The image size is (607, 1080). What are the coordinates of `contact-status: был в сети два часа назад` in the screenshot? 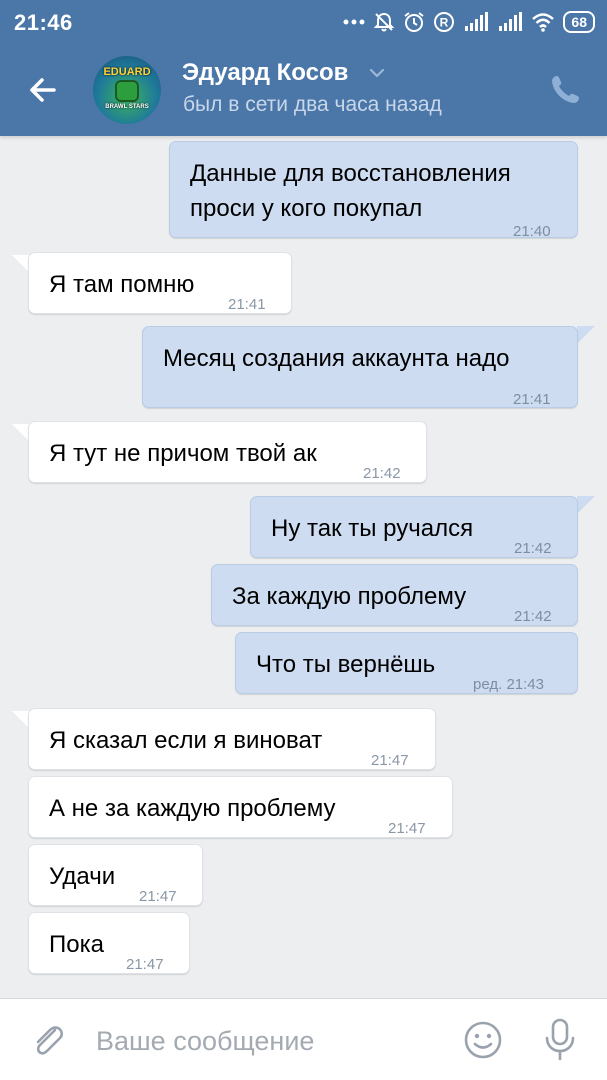 It's located at (312, 104).